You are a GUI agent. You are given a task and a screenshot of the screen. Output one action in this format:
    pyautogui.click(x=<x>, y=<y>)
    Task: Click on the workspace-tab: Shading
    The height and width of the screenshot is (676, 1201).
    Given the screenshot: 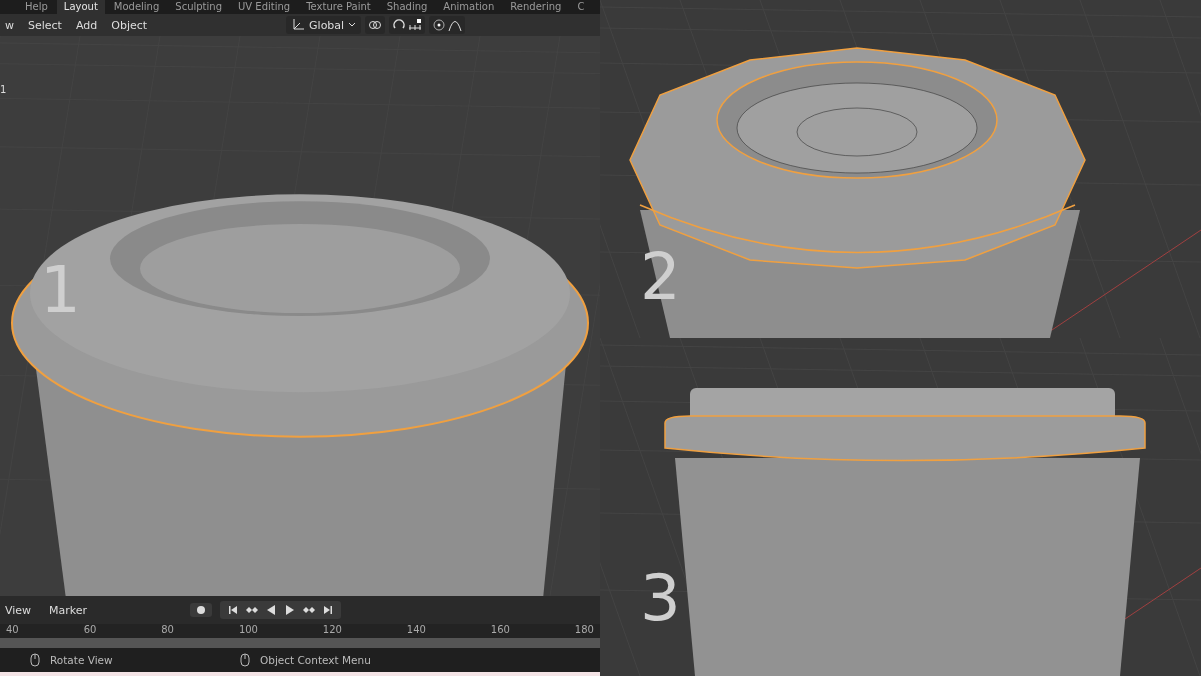 What is the action you would take?
    pyautogui.click(x=407, y=7)
    